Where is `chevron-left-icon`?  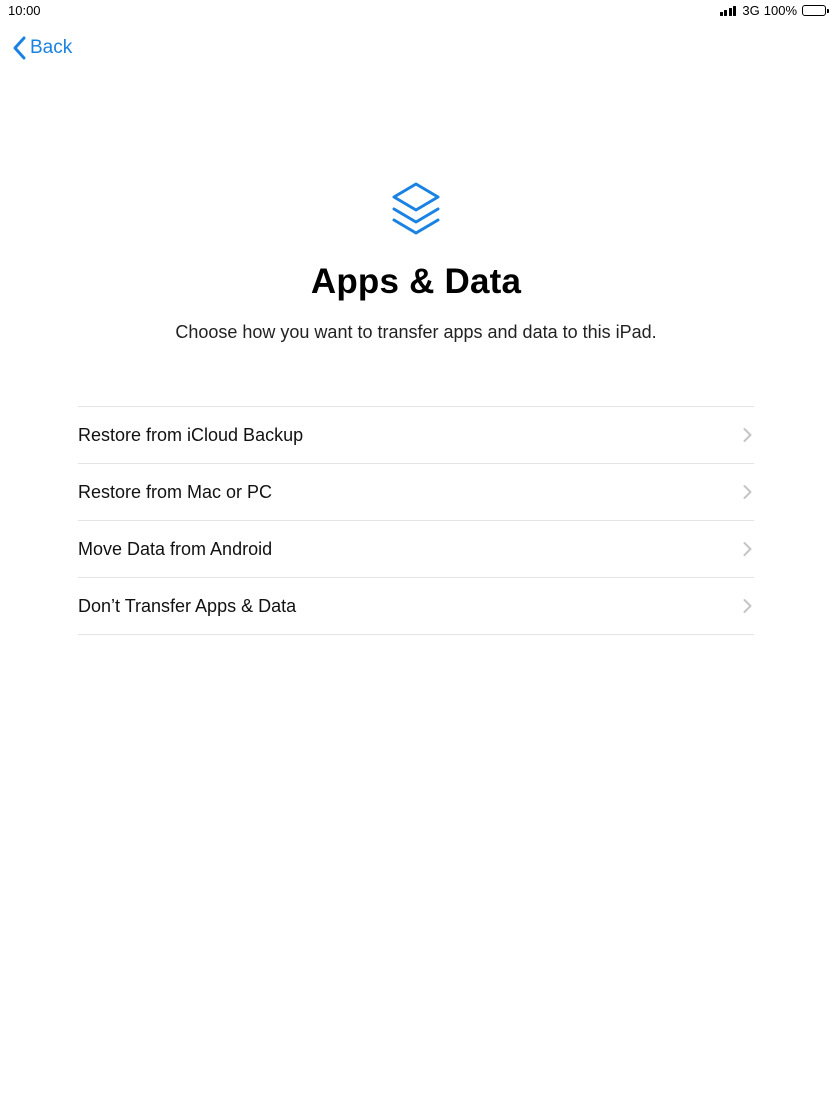 chevron-left-icon is located at coordinates (19, 48).